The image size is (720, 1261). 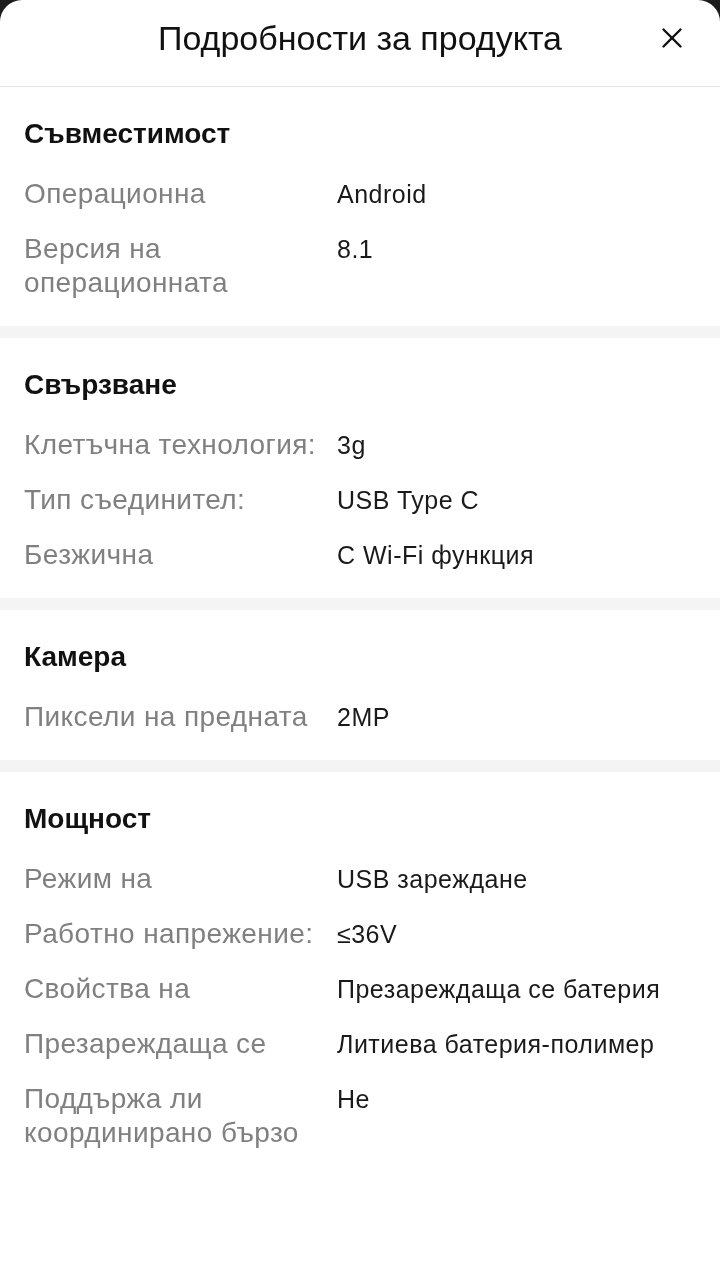 What do you see at coordinates (354, 1099) in the screenshot?
I see `spec-value: Не` at bounding box center [354, 1099].